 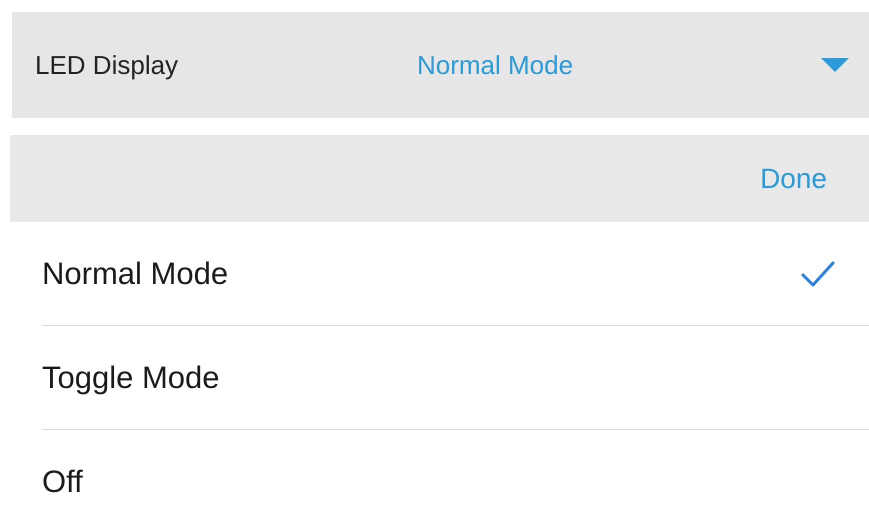 What do you see at coordinates (107, 65) in the screenshot?
I see `field-label: LED Display` at bounding box center [107, 65].